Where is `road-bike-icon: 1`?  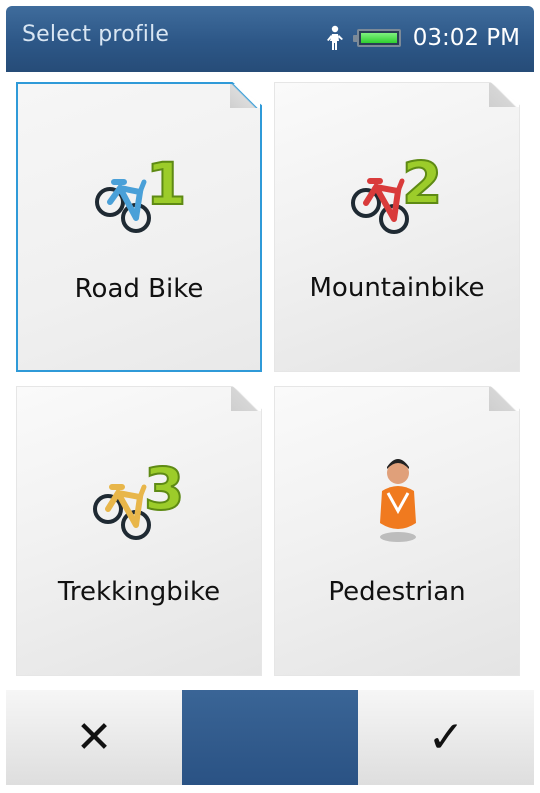
road-bike-icon: 1 is located at coordinates (139, 191).